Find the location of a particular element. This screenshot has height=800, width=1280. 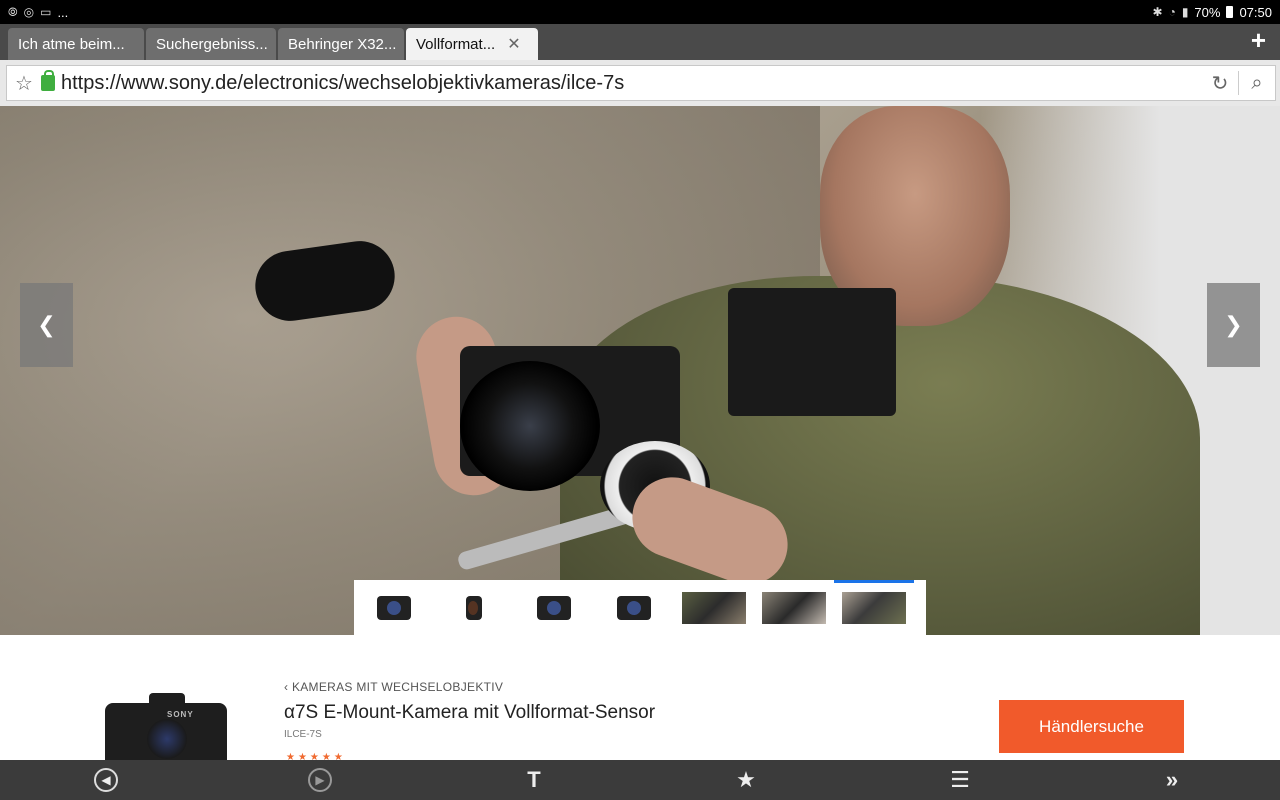

cast-icon: ⦾ is located at coordinates (13, 11).